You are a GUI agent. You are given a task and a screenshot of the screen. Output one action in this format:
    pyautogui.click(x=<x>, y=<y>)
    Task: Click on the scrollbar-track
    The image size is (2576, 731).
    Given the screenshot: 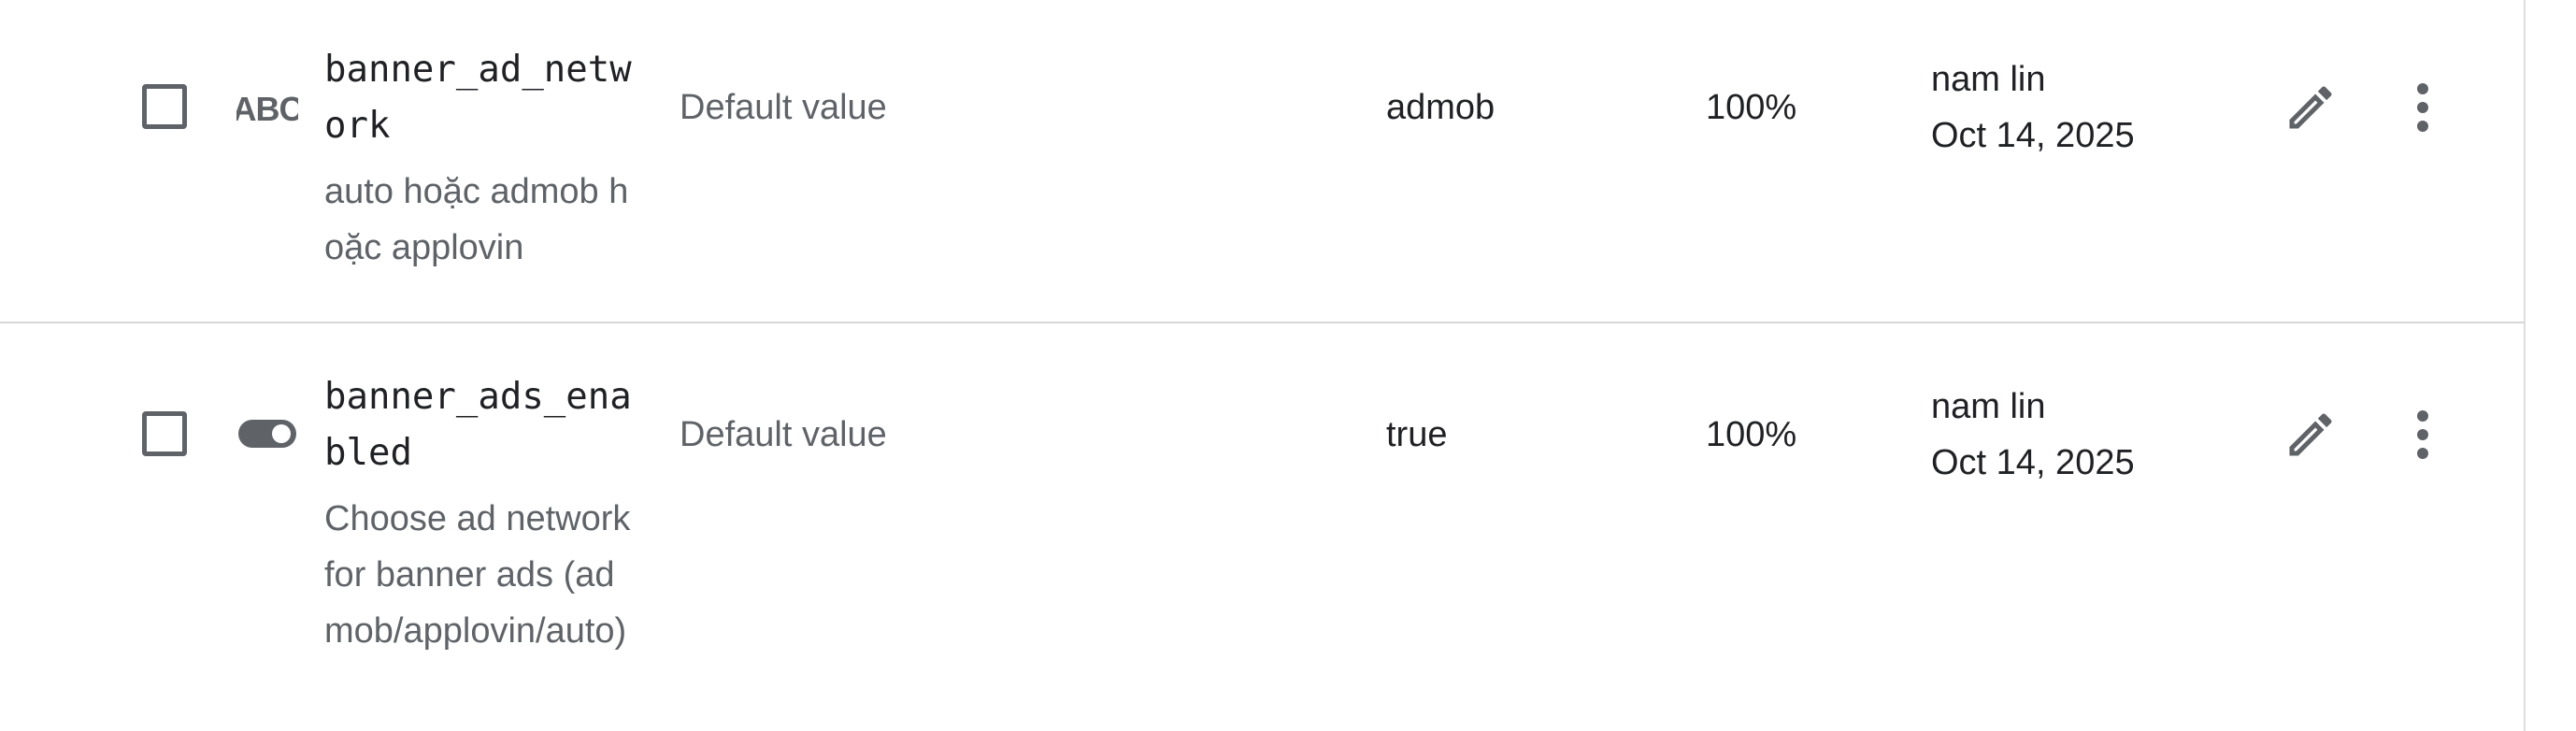 What is the action you would take?
    pyautogui.click(x=2550, y=365)
    